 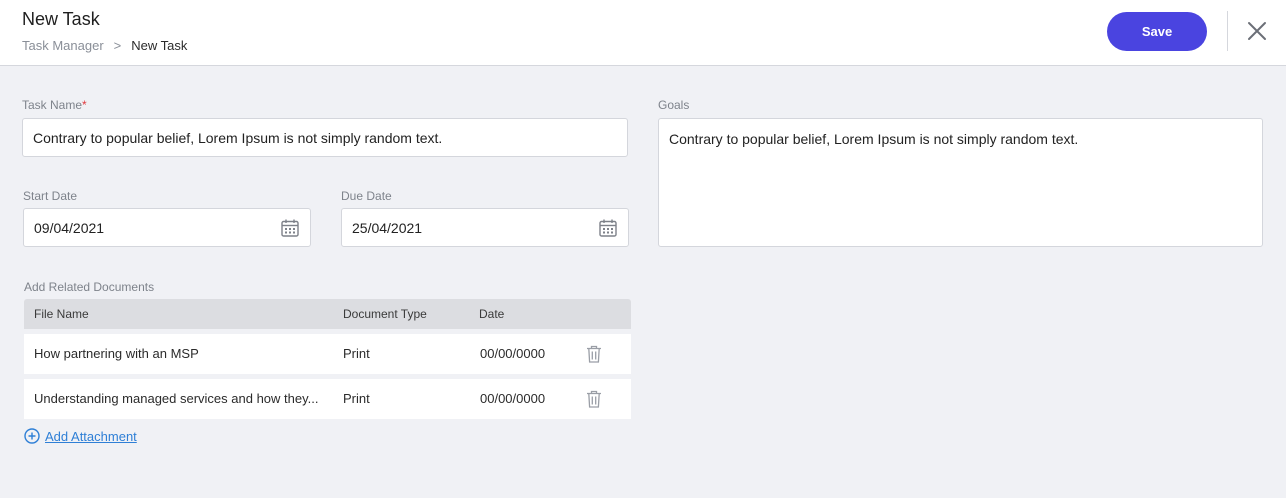 I want to click on start-date-label: Start Date, so click(x=50, y=196).